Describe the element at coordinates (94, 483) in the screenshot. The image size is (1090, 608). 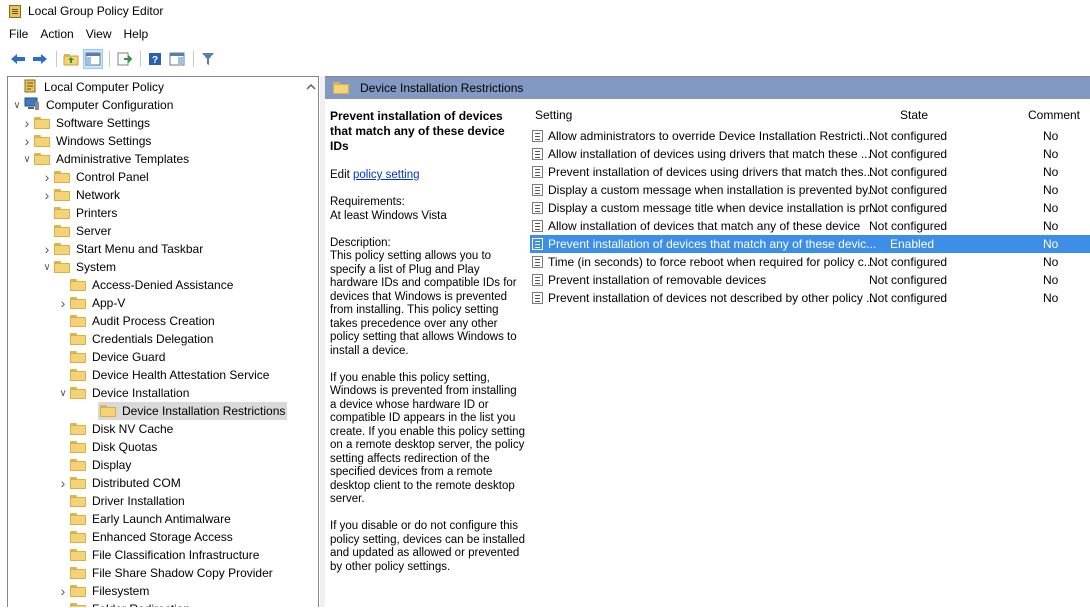
I see `tree-item: › Distributed COM` at that location.